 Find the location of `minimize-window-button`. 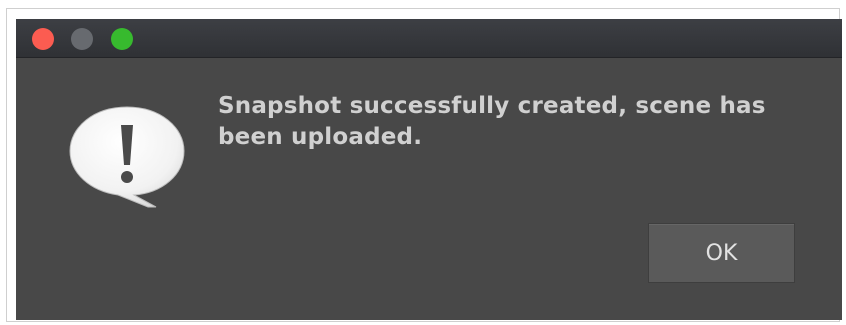

minimize-window-button is located at coordinates (82, 39).